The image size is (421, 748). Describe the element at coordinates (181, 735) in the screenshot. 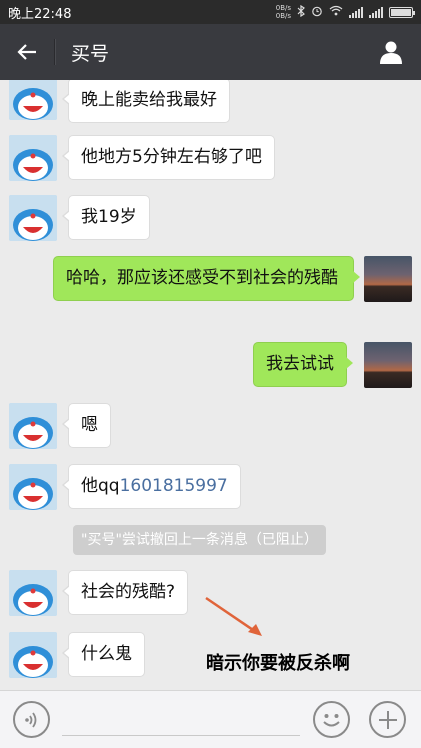

I see `message-input` at that location.